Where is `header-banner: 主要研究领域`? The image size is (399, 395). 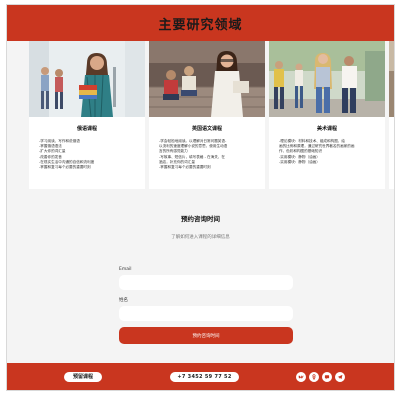
header-banner: 主要研究领域 is located at coordinates (200, 23).